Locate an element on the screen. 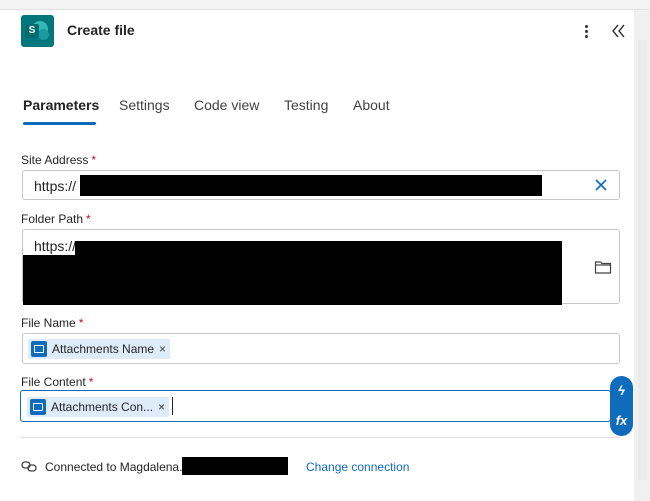  clear-icon is located at coordinates (601, 185).